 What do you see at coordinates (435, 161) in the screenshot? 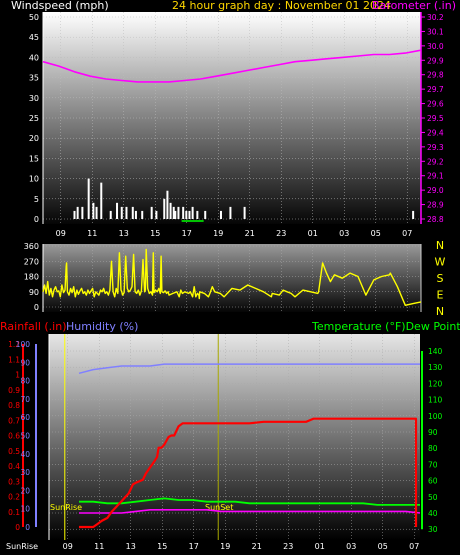
I see `barometer-y-tick-label: 29.2` at bounding box center [435, 161].